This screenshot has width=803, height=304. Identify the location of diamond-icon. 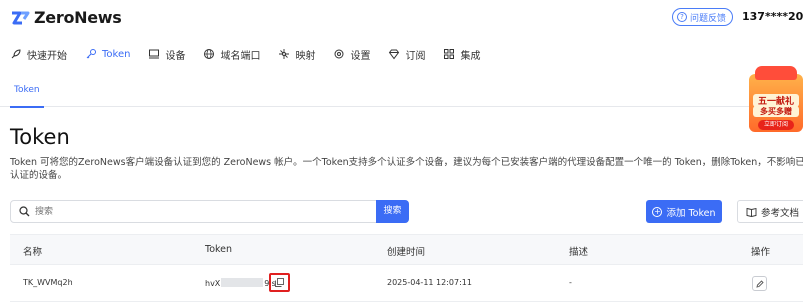
(394, 54).